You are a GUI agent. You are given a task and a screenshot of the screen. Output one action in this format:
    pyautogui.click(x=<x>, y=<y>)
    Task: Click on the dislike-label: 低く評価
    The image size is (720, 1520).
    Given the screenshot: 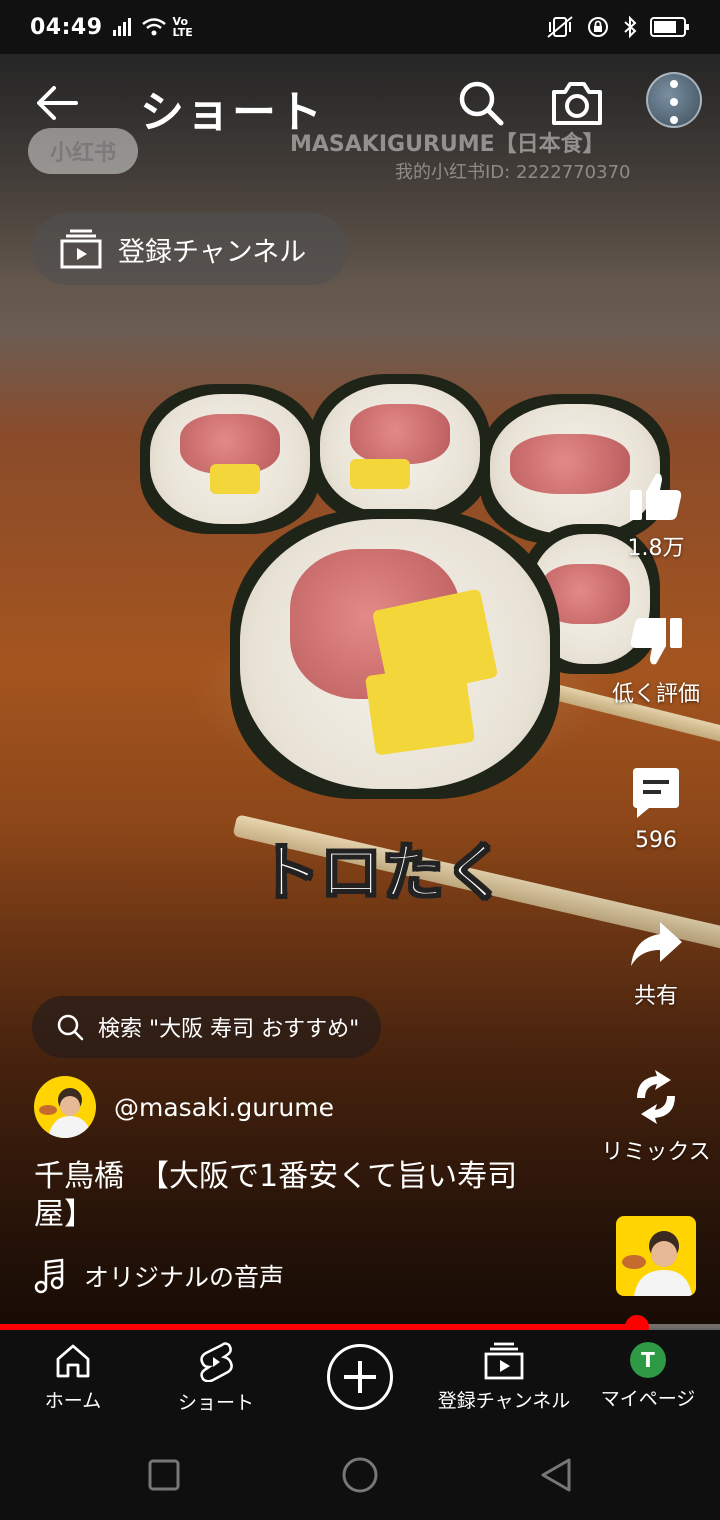 What is the action you would take?
    pyautogui.click(x=655, y=694)
    